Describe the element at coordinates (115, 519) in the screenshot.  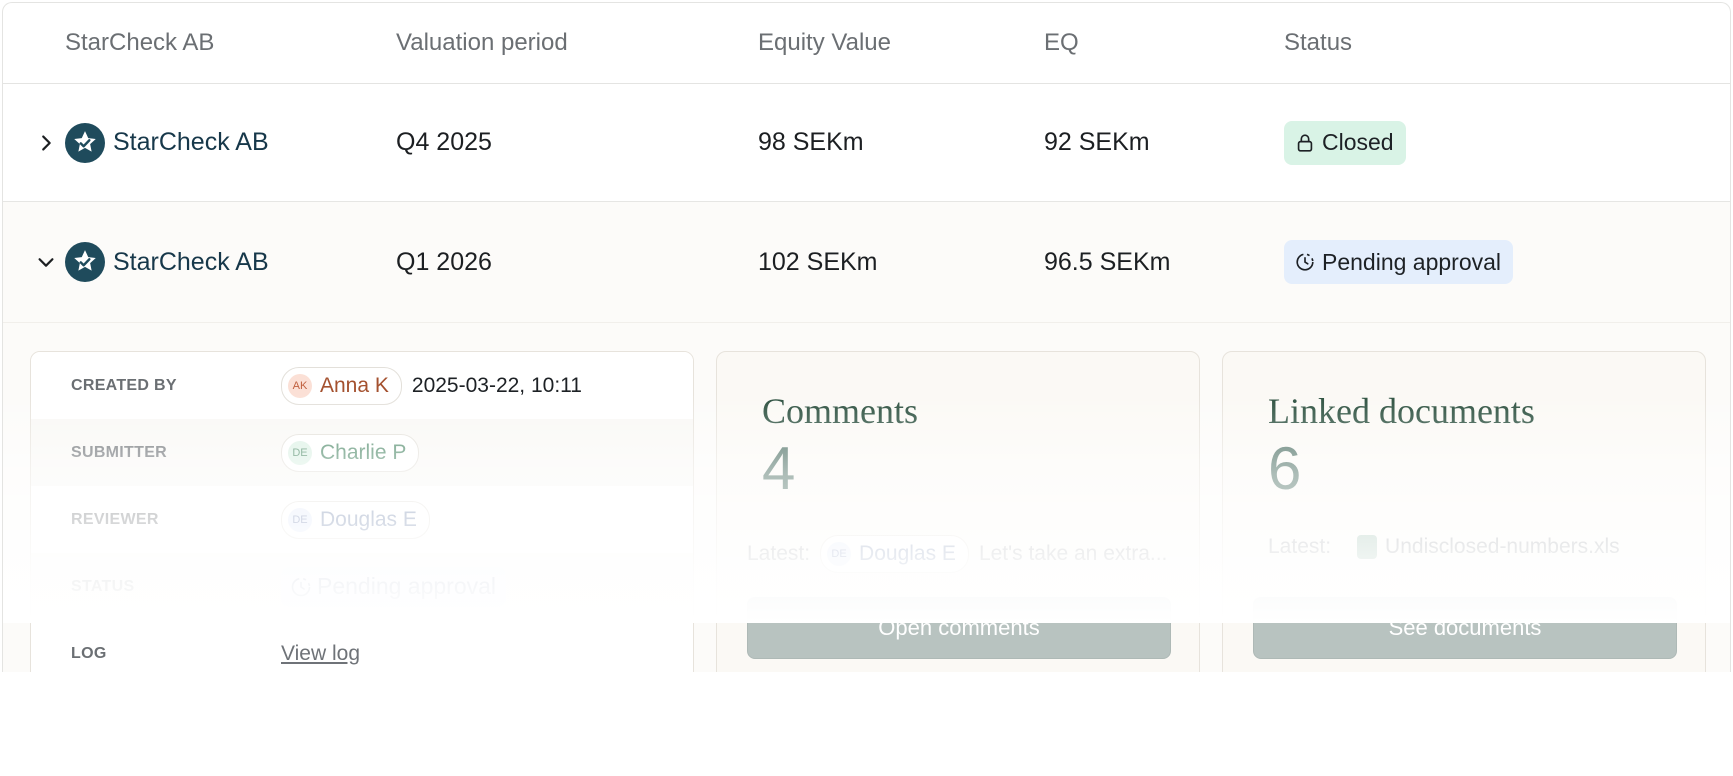
I see `reviewer-label: REVIEWER` at that location.